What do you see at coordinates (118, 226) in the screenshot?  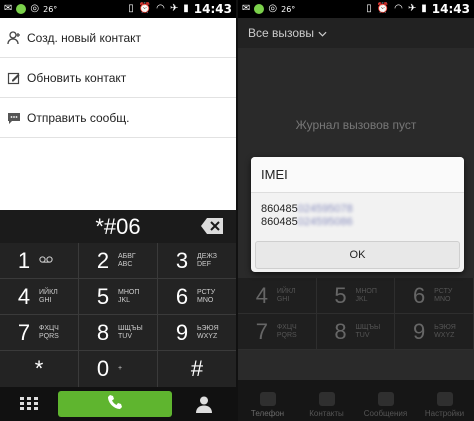 I see `dial-number-field: *#06` at bounding box center [118, 226].